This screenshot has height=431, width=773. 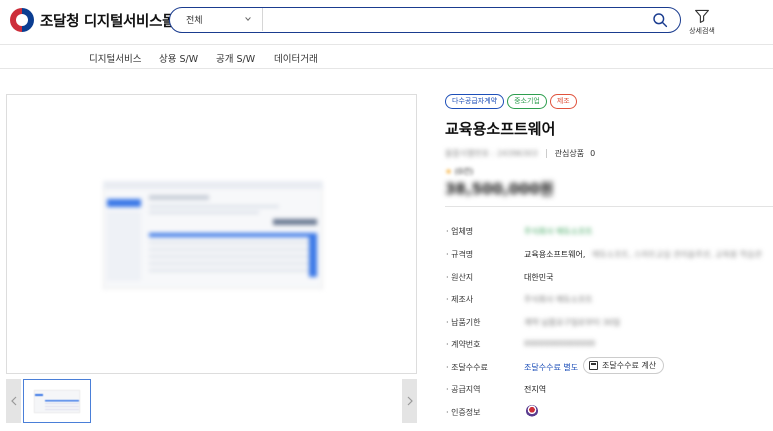 What do you see at coordinates (235, 58) in the screenshot?
I see `nav-item-open-sw: 공개 S/W` at bounding box center [235, 58].